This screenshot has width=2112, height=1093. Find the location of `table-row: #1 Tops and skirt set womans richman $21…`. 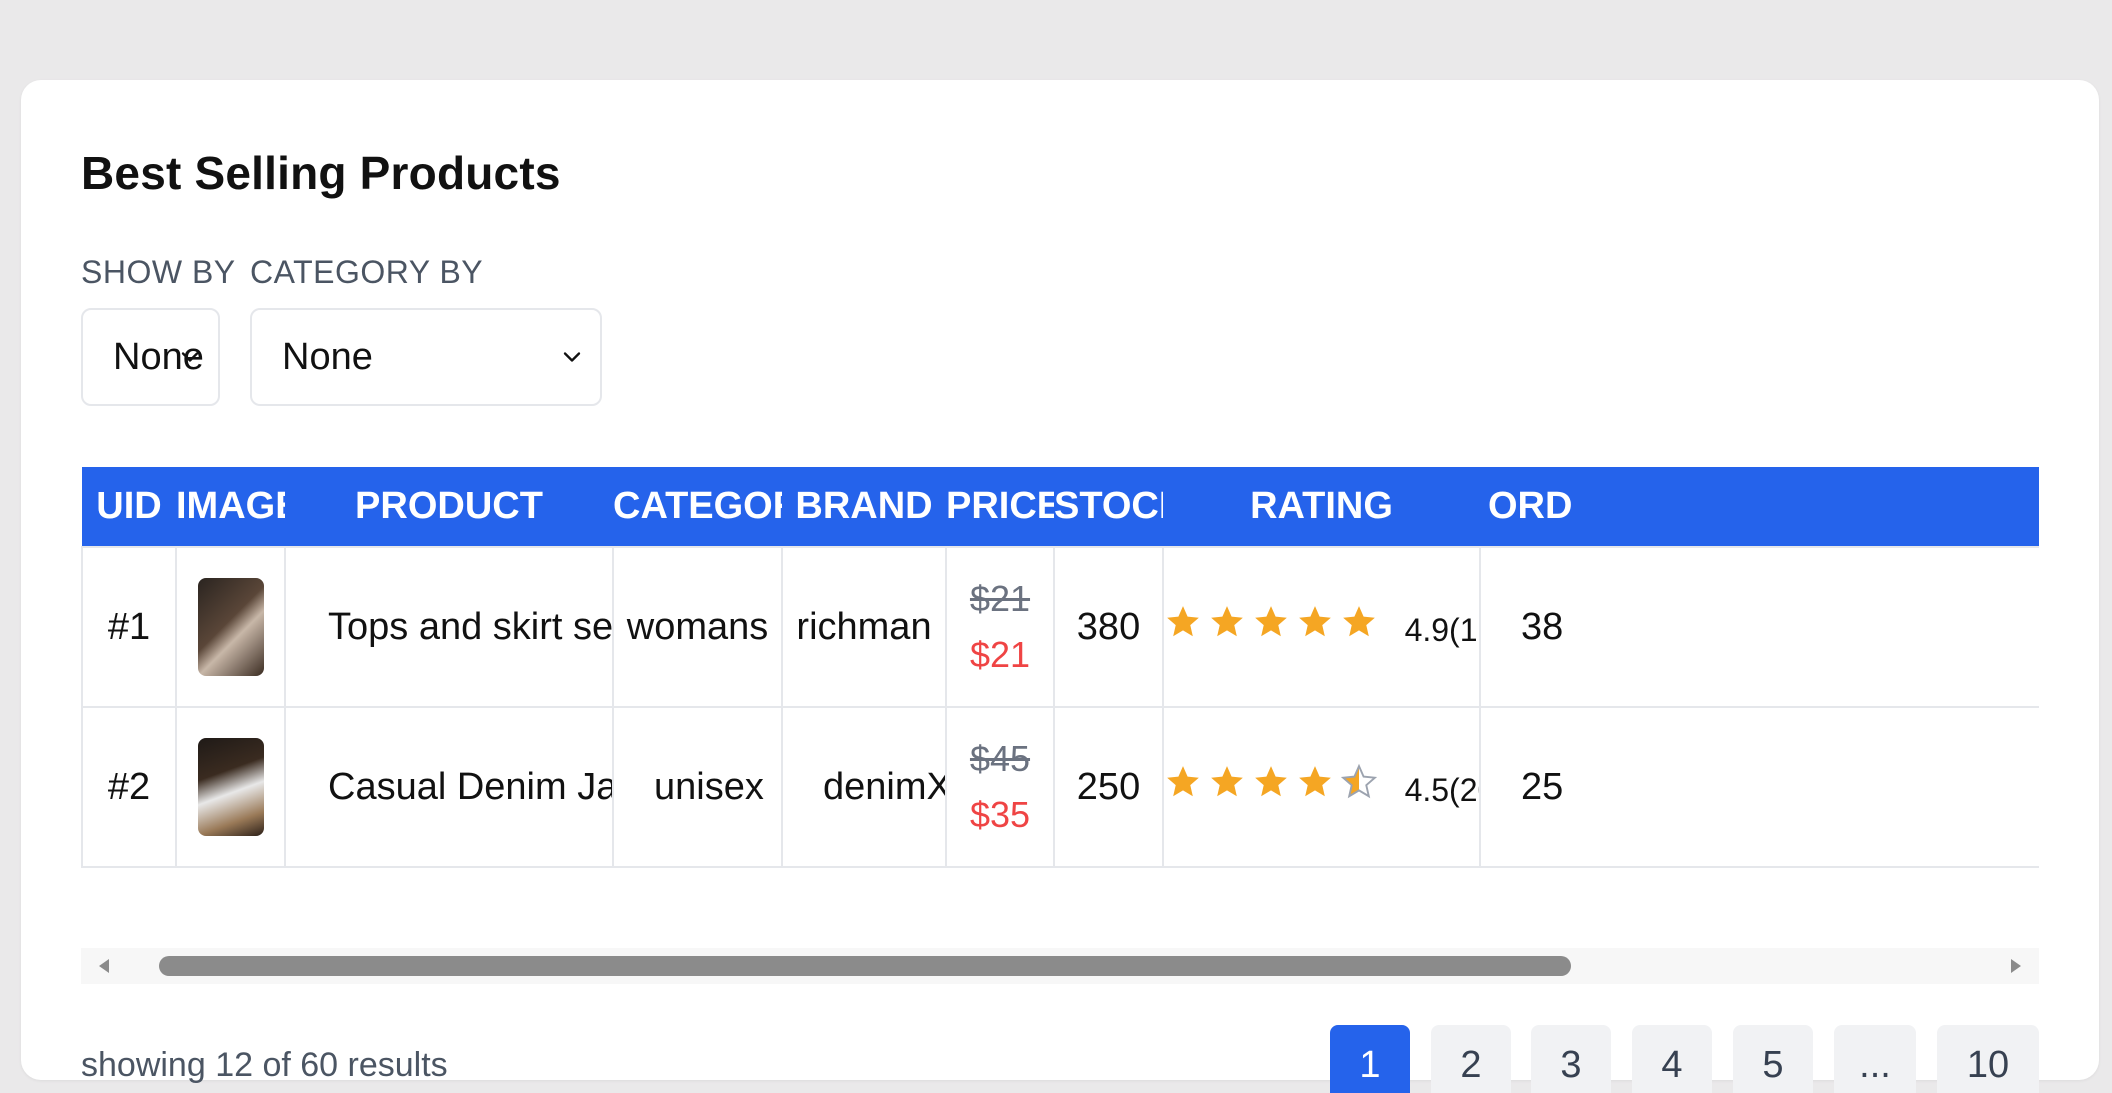

table-row: #1 Tops and skirt set womans richman $21… is located at coordinates (1060, 627).